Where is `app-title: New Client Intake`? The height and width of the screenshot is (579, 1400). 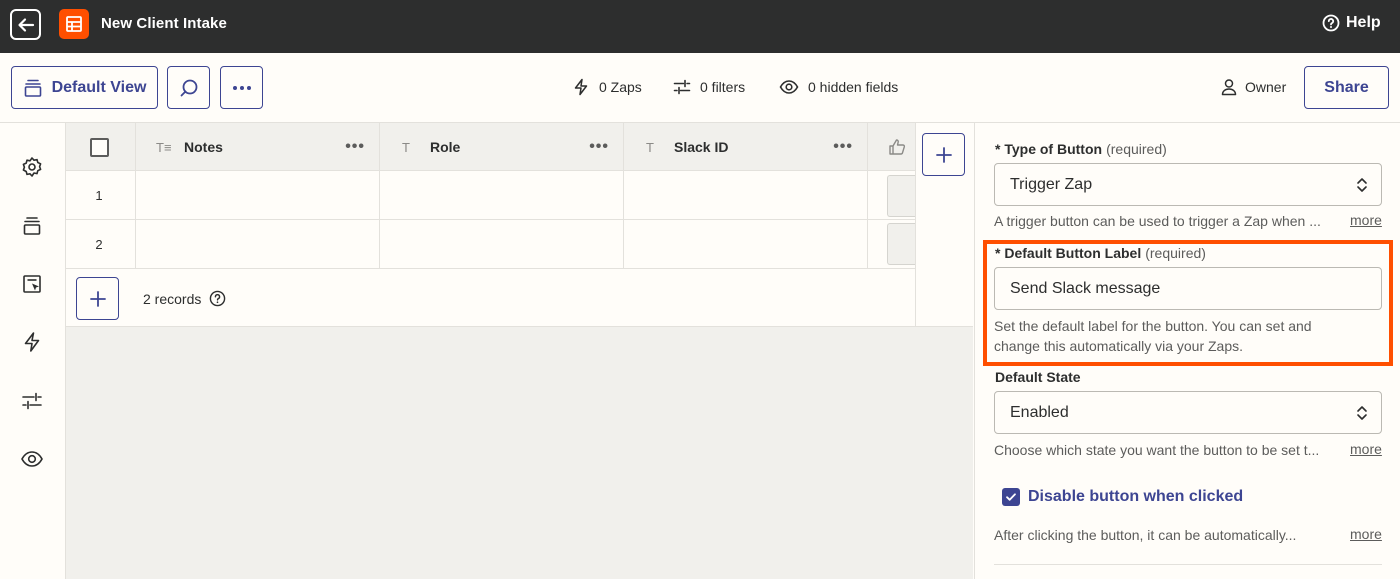 app-title: New Client Intake is located at coordinates (164, 23).